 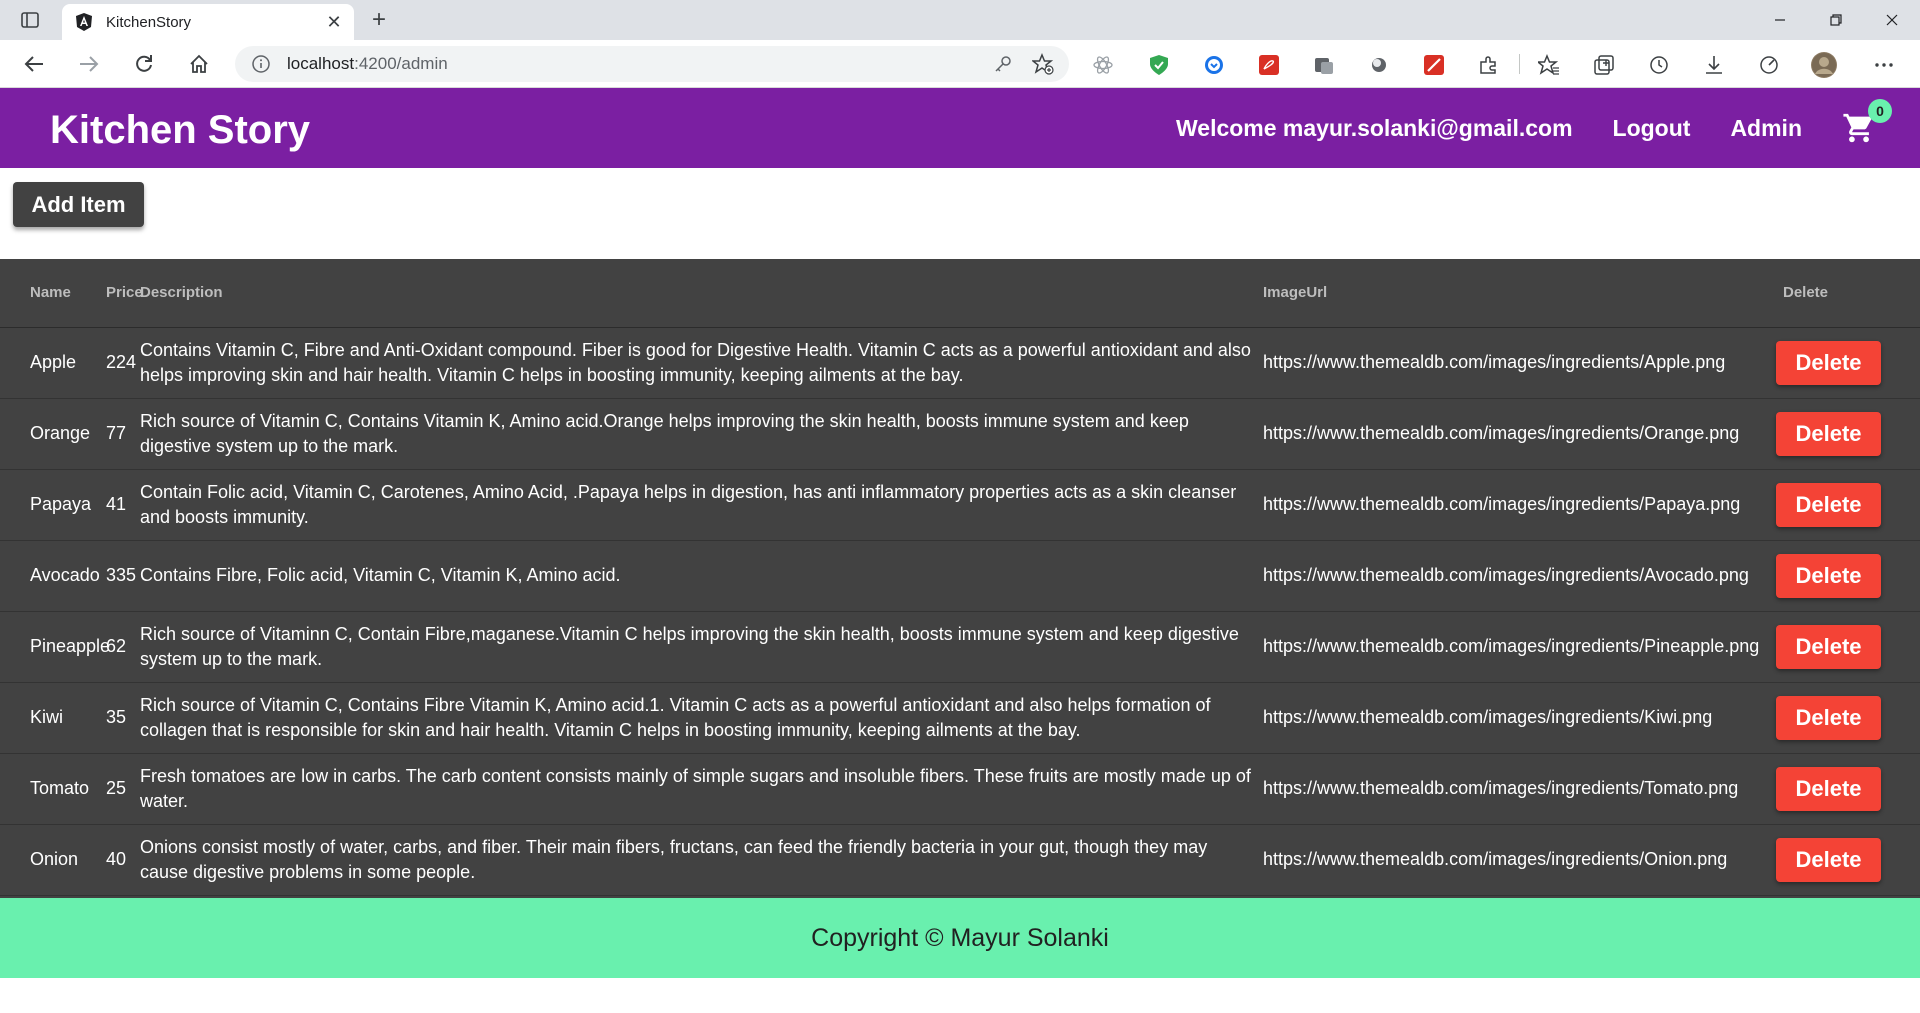 What do you see at coordinates (30, 20) in the screenshot?
I see `tab-actions-icon` at bounding box center [30, 20].